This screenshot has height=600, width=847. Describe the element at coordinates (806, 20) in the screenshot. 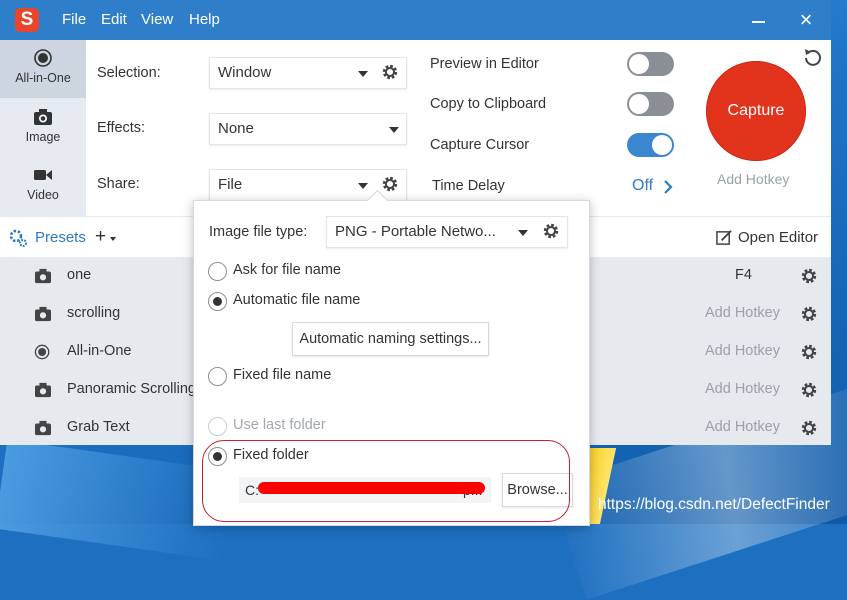

I see `close-button: ×` at that location.